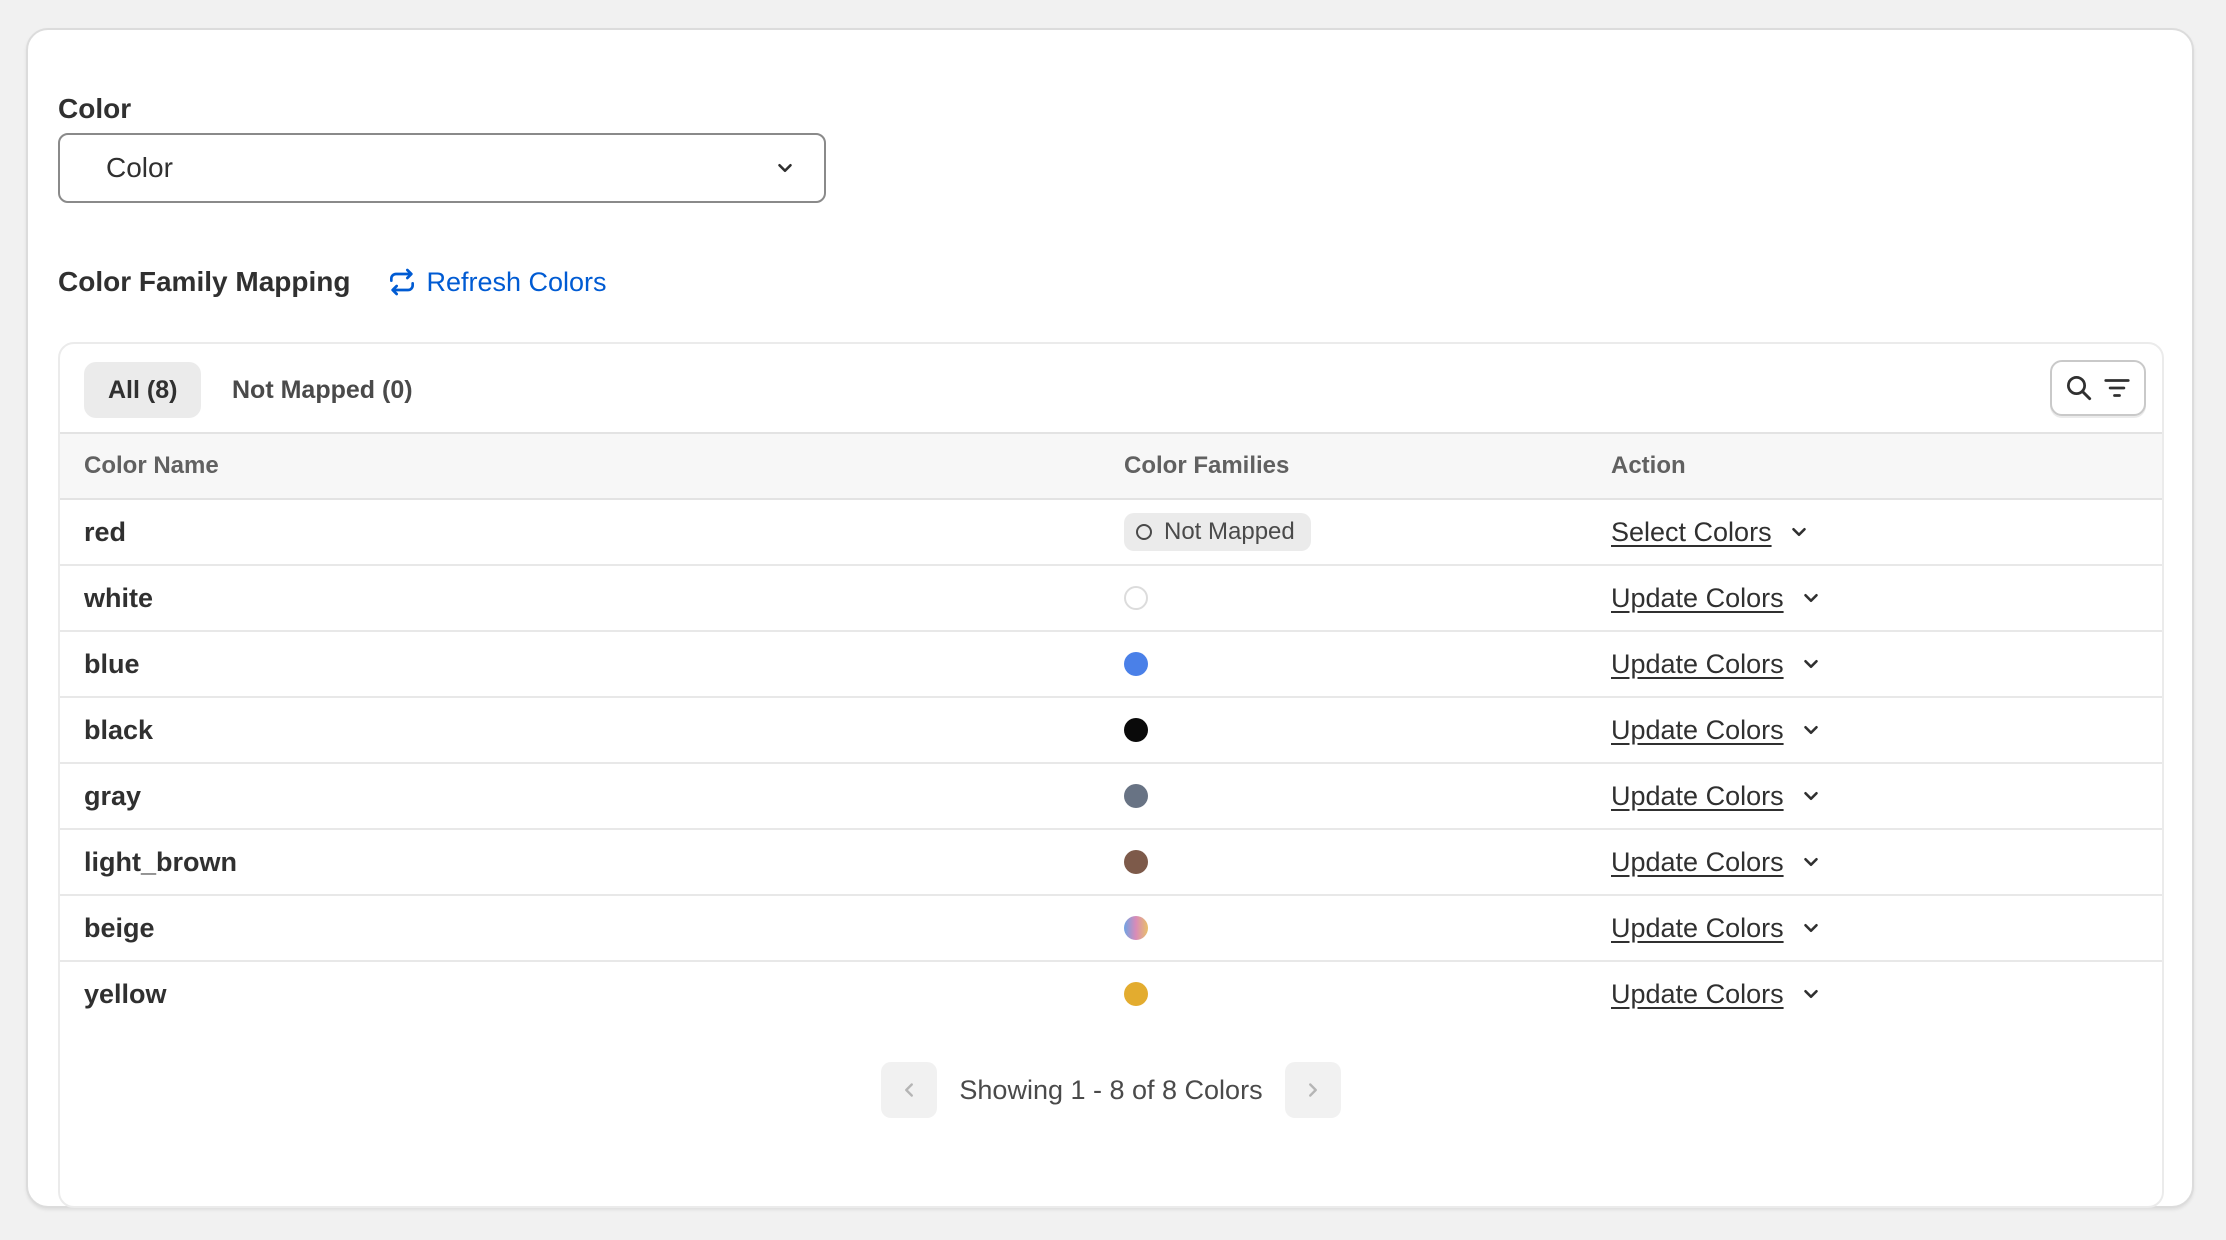 The width and height of the screenshot is (2226, 1240). Describe the element at coordinates (1111, 467) in the screenshot. I see `table-header: Color Name Color Families Action` at that location.